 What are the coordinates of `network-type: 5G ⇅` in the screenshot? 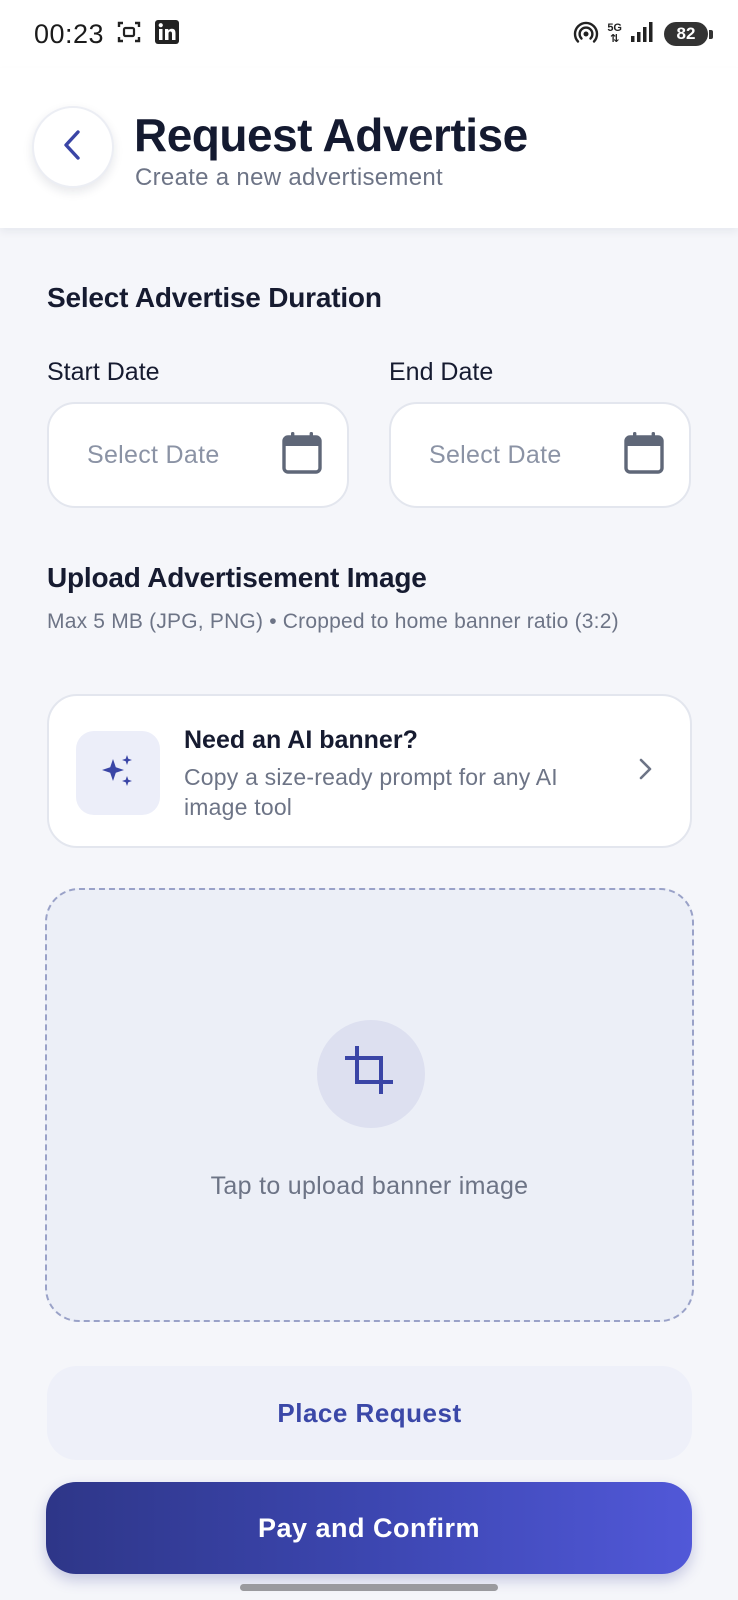 It's located at (614, 33).